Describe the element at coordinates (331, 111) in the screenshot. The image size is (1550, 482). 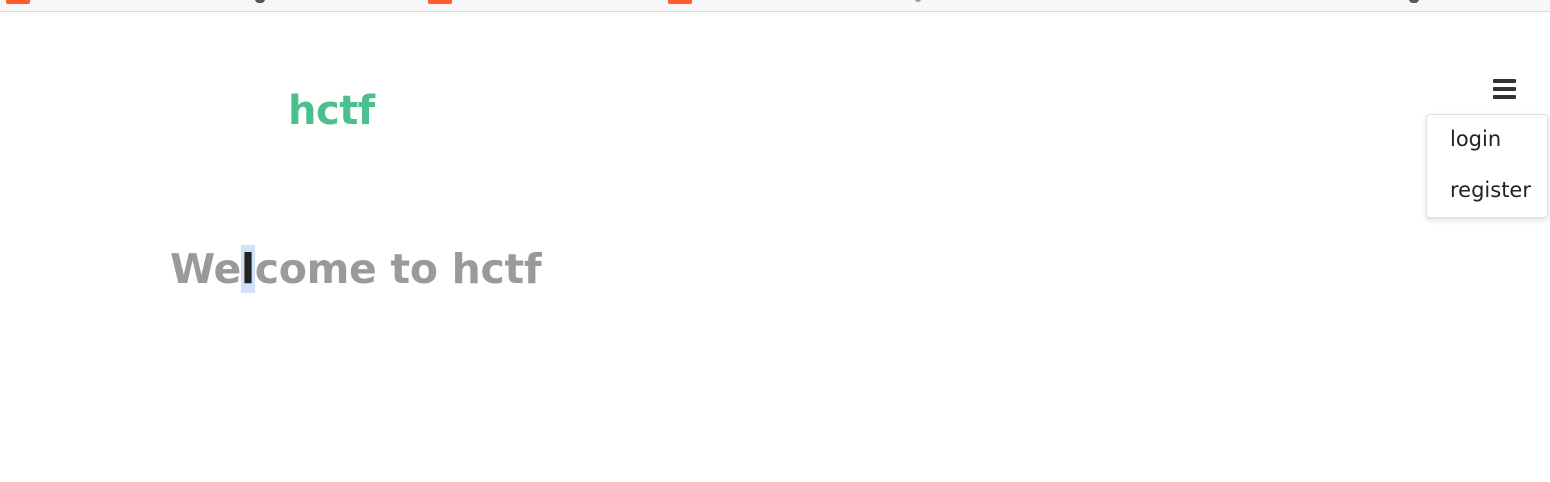
I see `brand-title: hctf` at that location.